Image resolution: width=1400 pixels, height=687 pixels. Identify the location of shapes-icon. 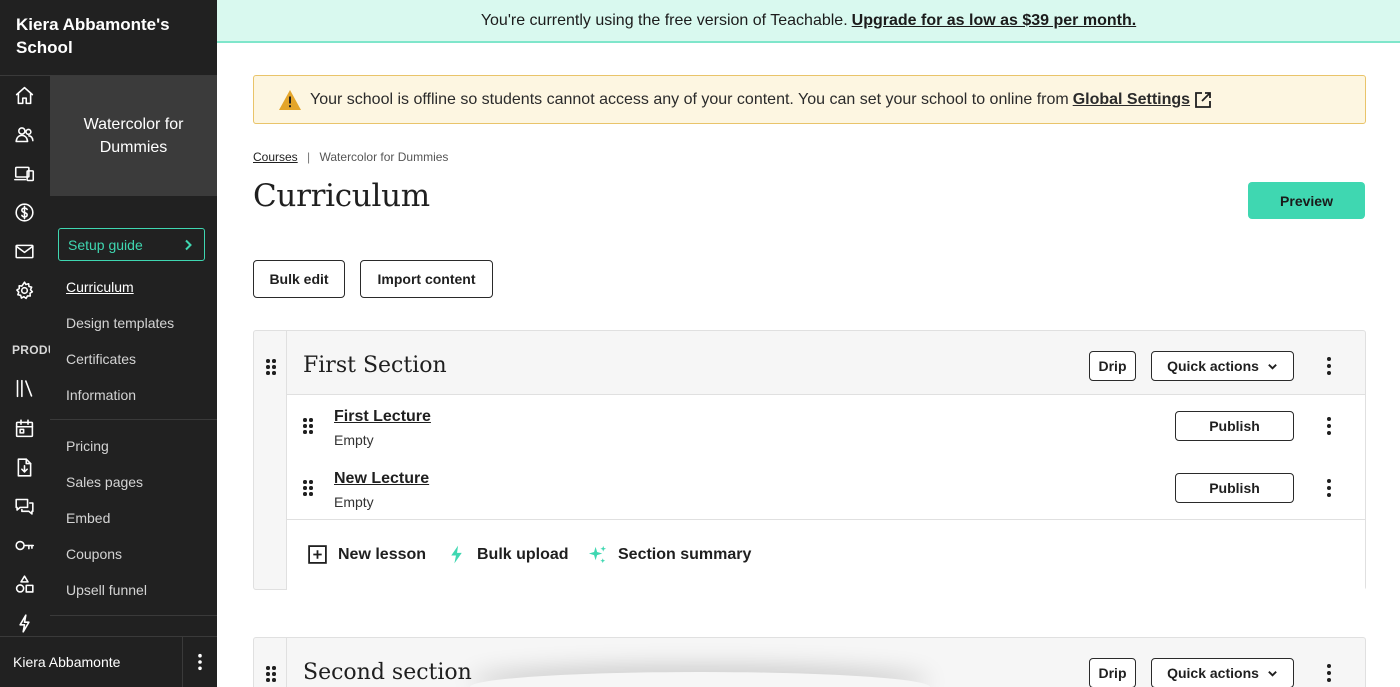
(24, 584).